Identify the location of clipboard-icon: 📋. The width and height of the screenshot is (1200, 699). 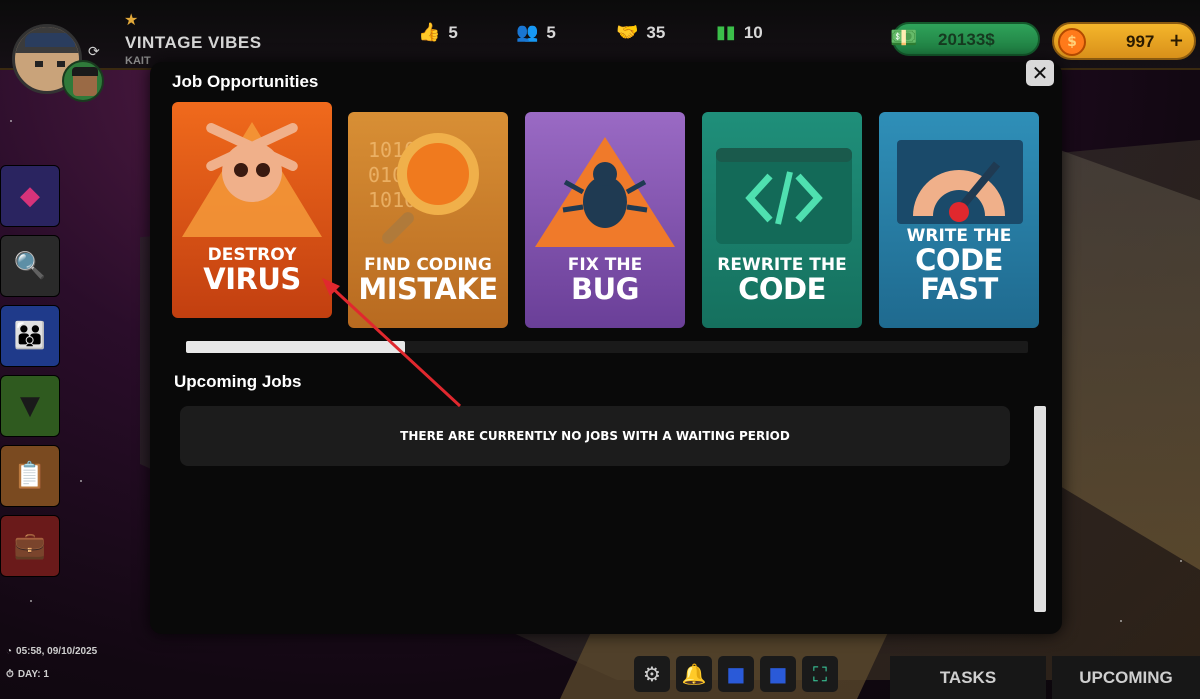
(30, 476).